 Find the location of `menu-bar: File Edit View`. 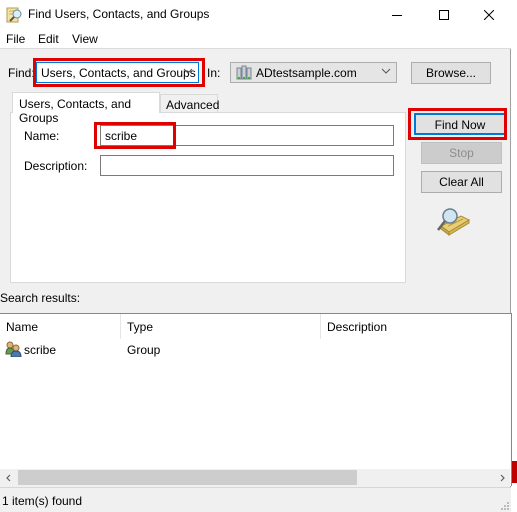

menu-bar: File Edit View is located at coordinates (255, 39).